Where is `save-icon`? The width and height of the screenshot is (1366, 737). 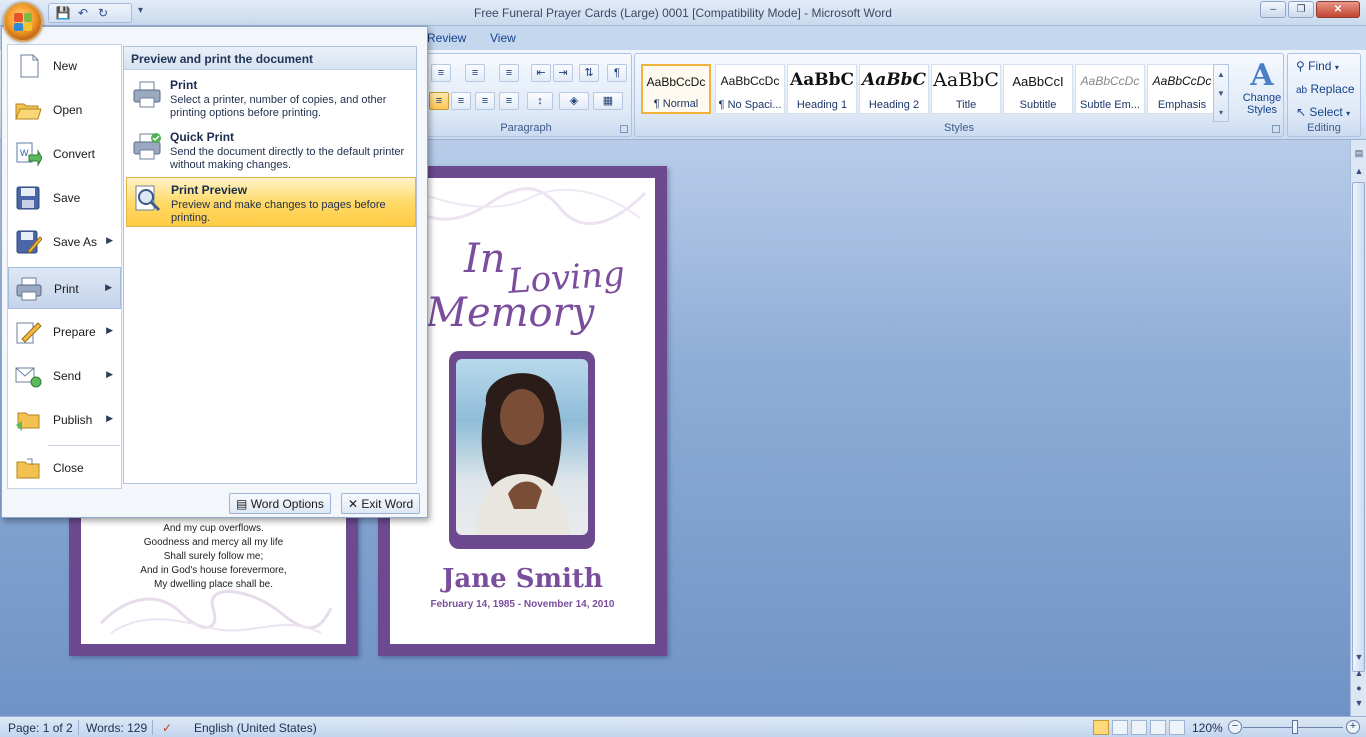 save-icon is located at coordinates (28, 198).